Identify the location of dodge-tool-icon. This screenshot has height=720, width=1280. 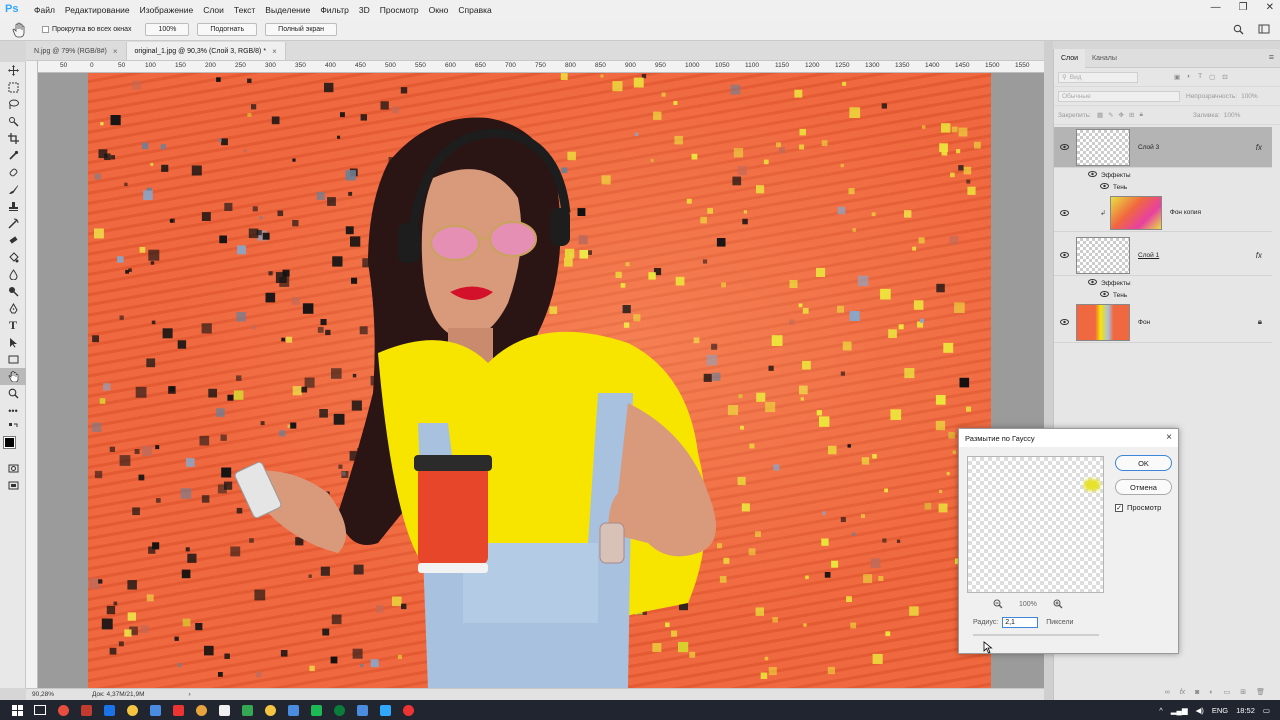
(13, 291).